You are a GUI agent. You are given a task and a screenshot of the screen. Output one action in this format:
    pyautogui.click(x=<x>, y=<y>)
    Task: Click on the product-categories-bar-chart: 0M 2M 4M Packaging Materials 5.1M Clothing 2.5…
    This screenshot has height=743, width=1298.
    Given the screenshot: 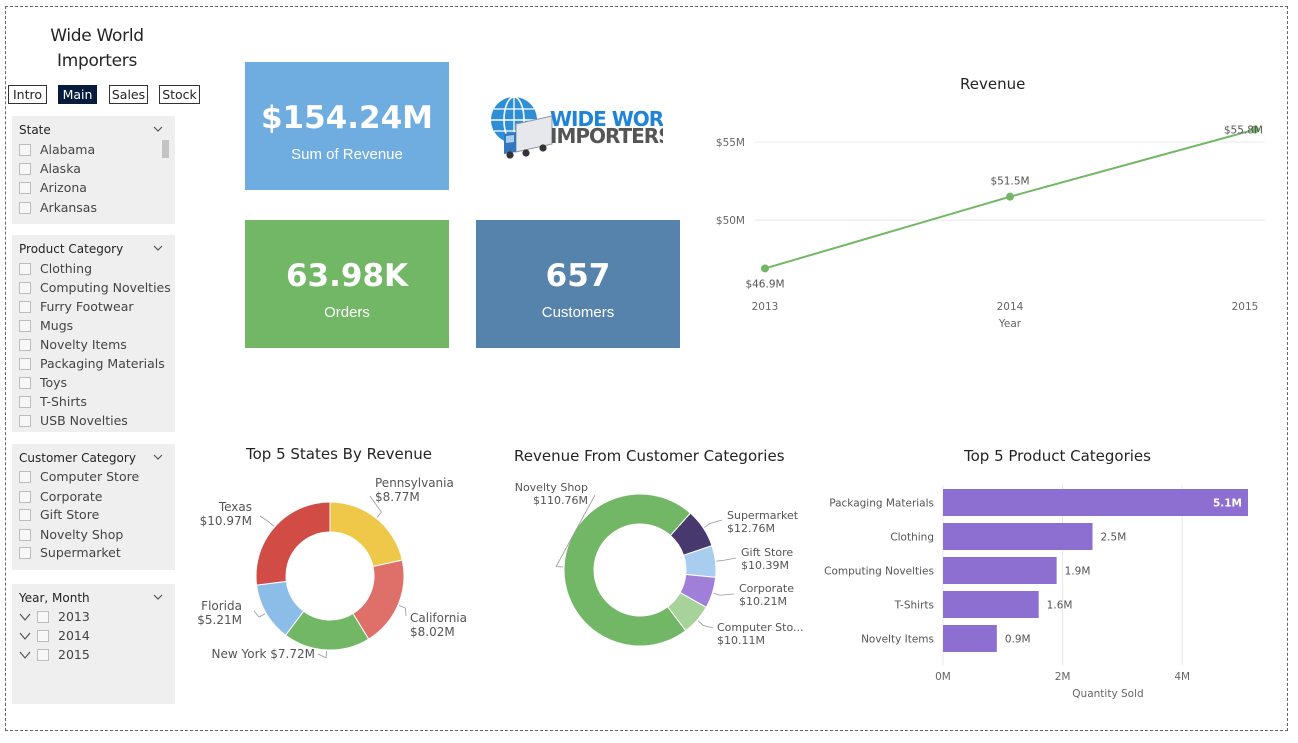 What is the action you would take?
    pyautogui.click(x=1050, y=590)
    